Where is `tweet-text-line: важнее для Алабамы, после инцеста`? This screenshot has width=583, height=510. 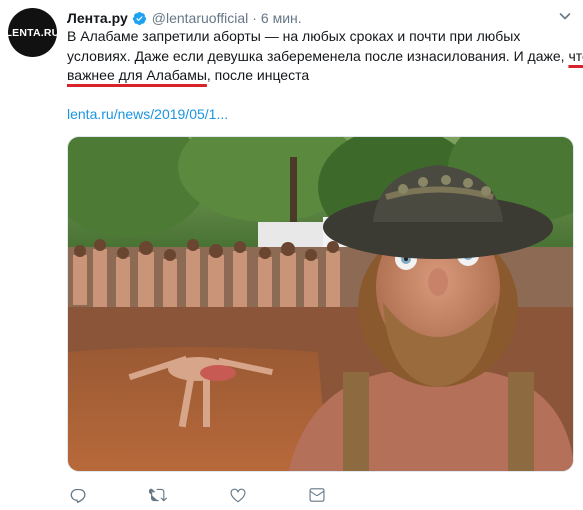 tweet-text-line: важнее для Алабамы, после инцеста is located at coordinates (322, 76).